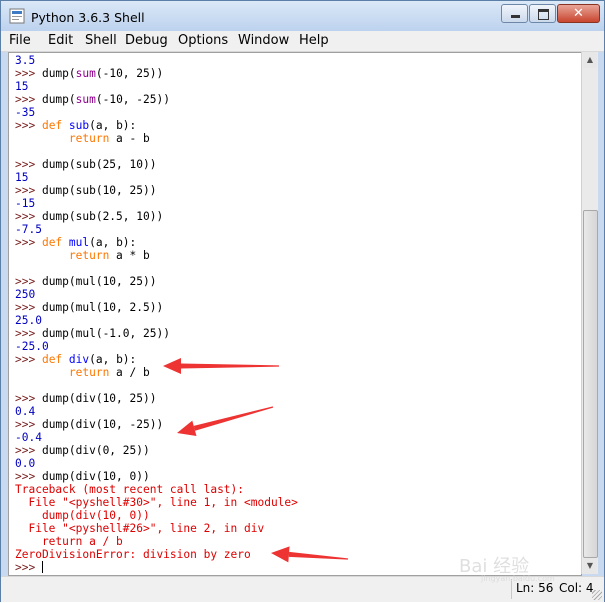 This screenshot has height=603, width=605. Describe the element at coordinates (42, 567) in the screenshot. I see `text-cursor` at that location.